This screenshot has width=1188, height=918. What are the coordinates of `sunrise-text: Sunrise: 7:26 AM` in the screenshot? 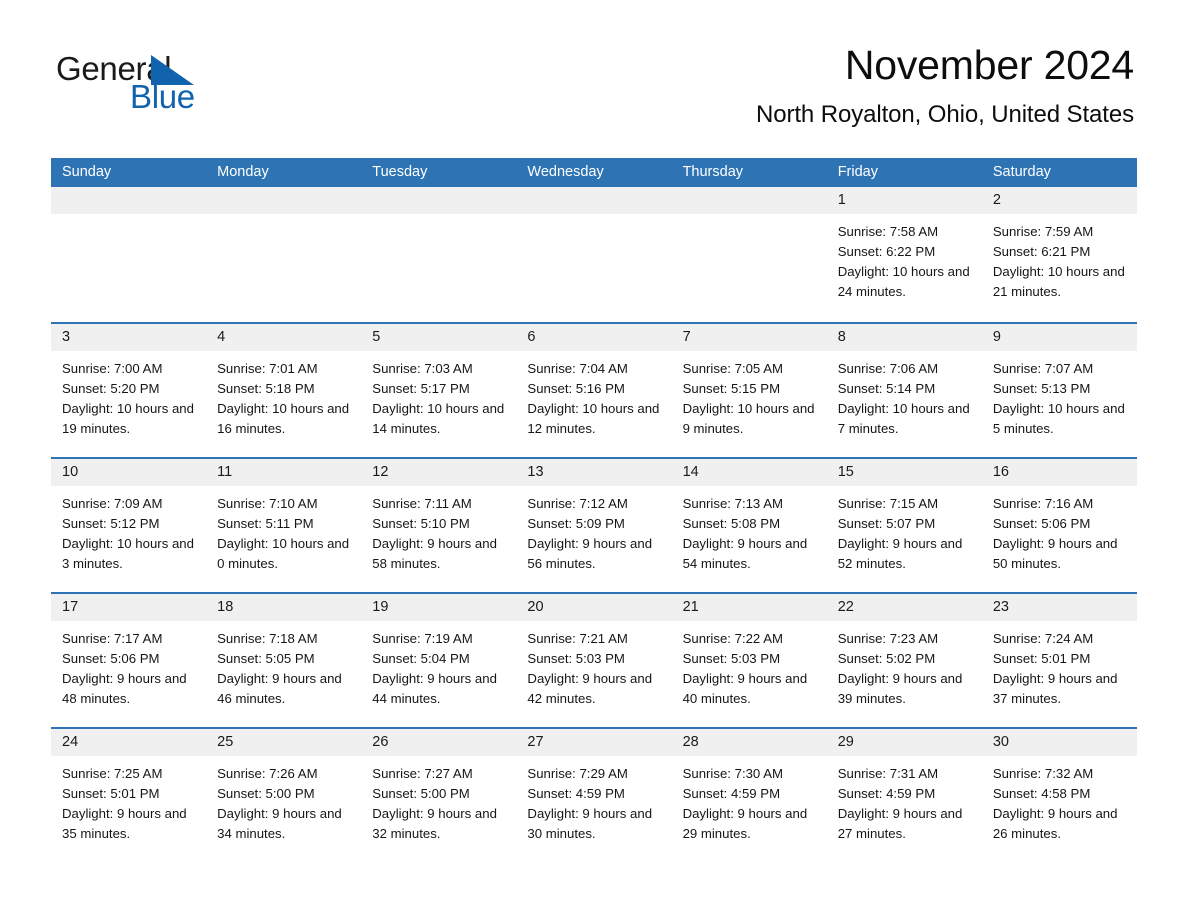 It's located at (267, 773).